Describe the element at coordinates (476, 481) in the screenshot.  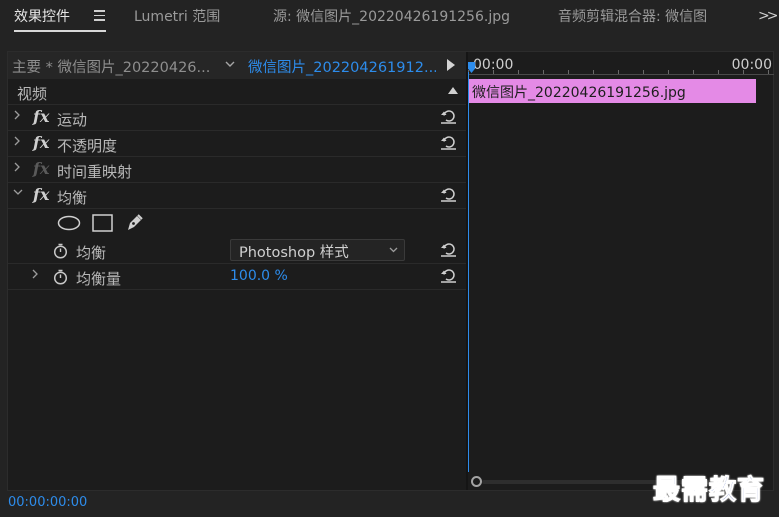
I see `scrollbar-handle` at that location.